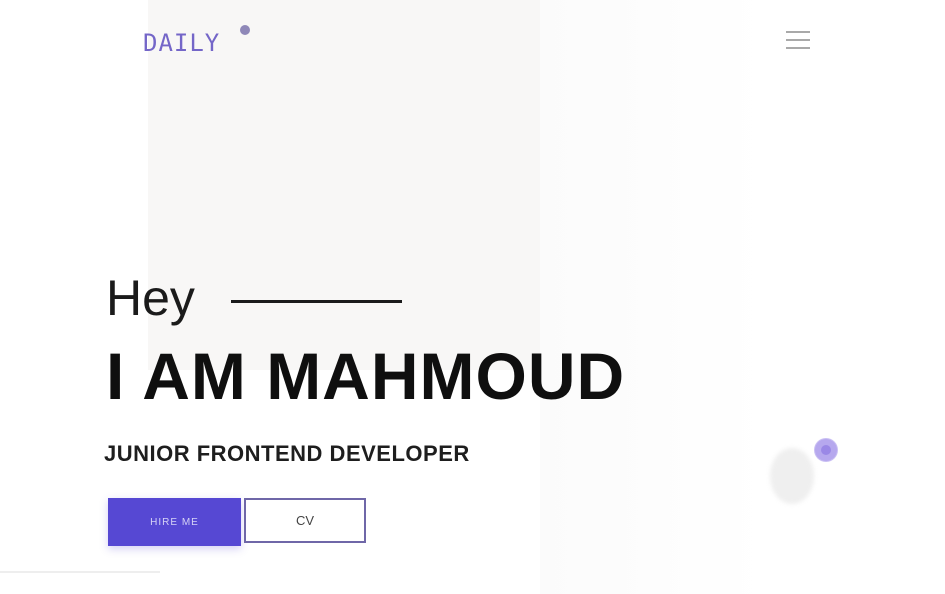  Describe the element at coordinates (305, 520) in the screenshot. I see `cv-button: CV` at that location.